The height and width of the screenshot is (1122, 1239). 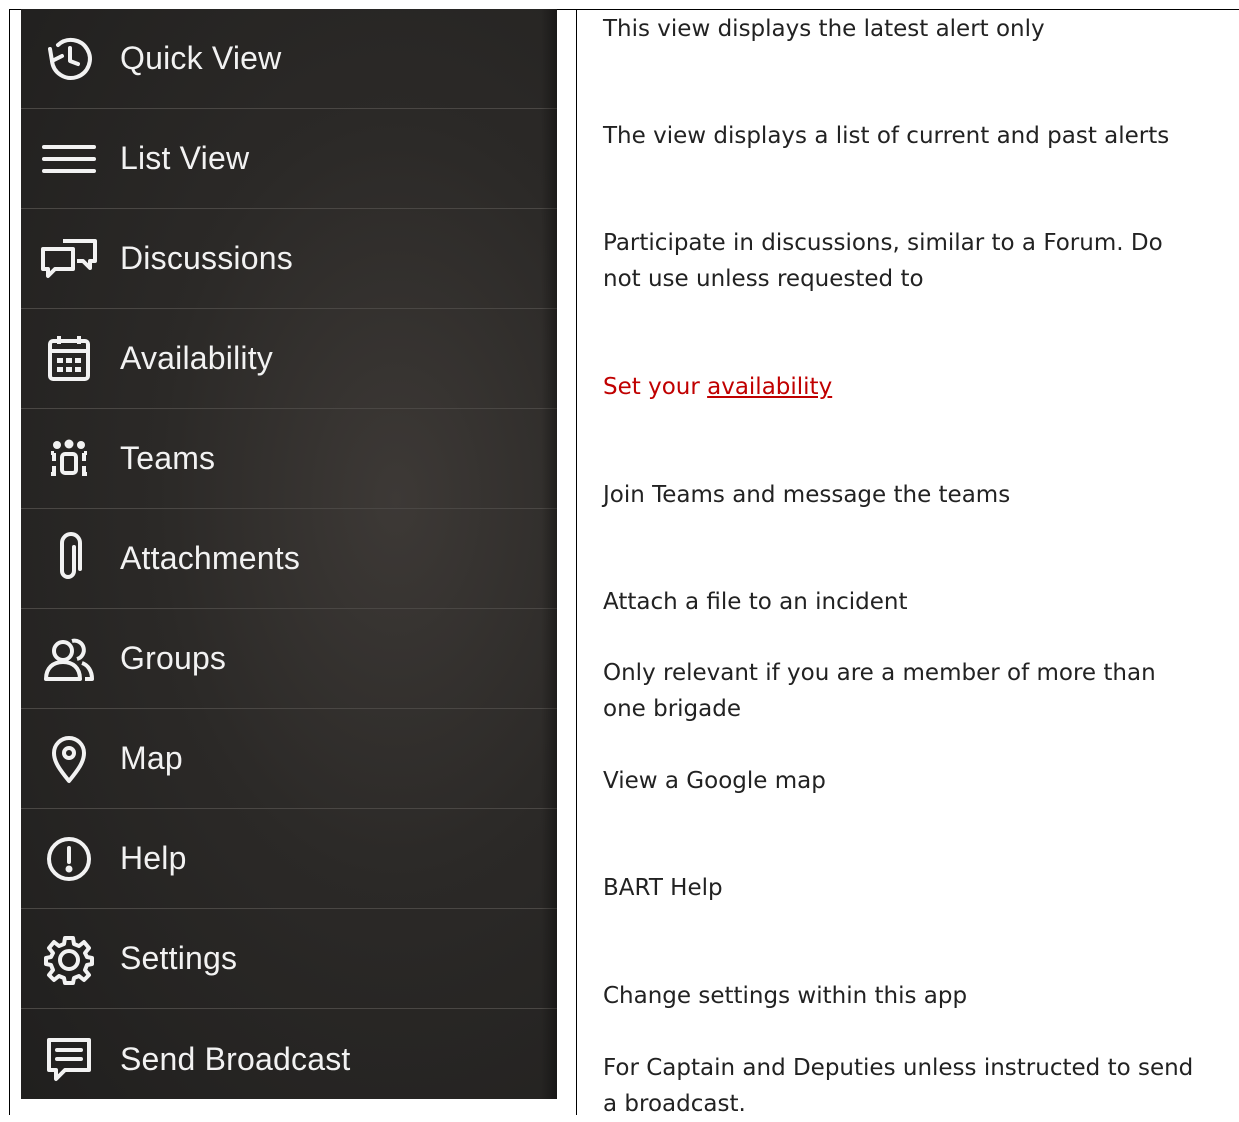 I want to click on nav-label: Attachments, so click(x=210, y=558).